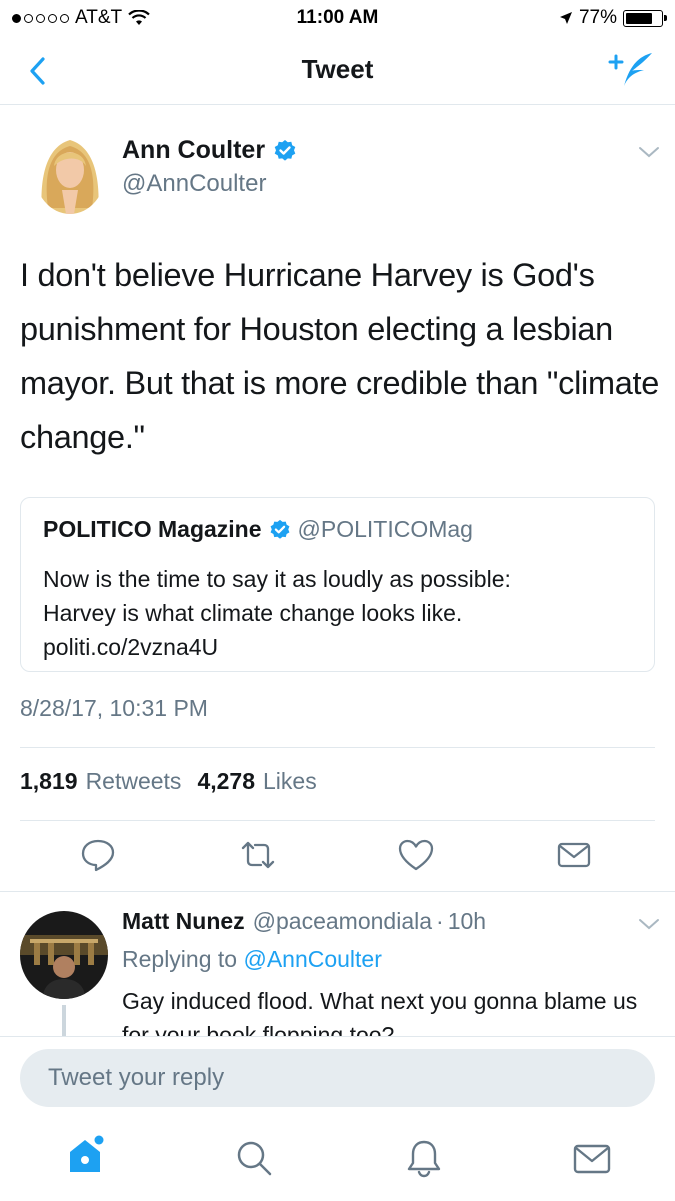 The image size is (675, 1201). Describe the element at coordinates (194, 184) in the screenshot. I see `author-handle: @AnnCoulter` at that location.